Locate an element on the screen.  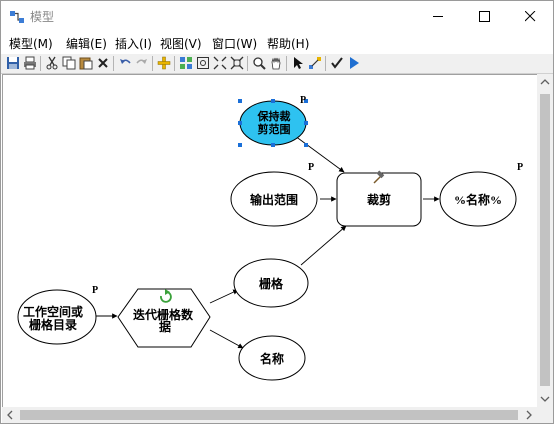
node-keep-clip-label-1: 保持裁 is located at coordinates (274, 116).